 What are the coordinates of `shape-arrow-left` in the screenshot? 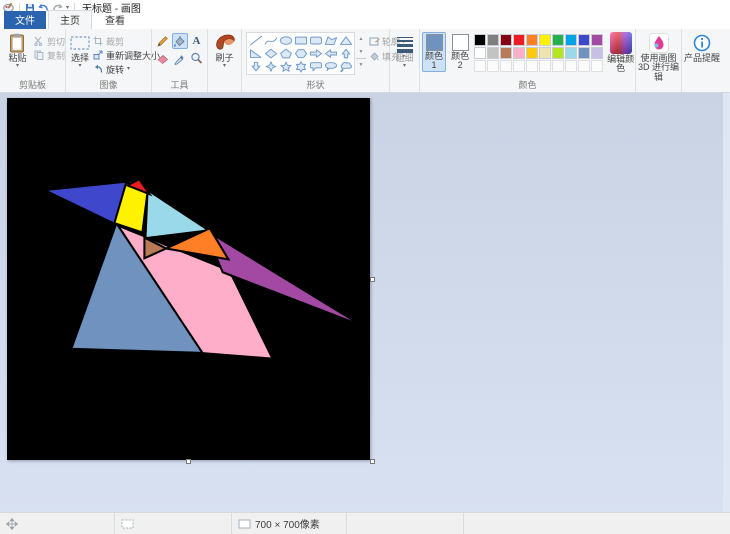 It's located at (330, 53).